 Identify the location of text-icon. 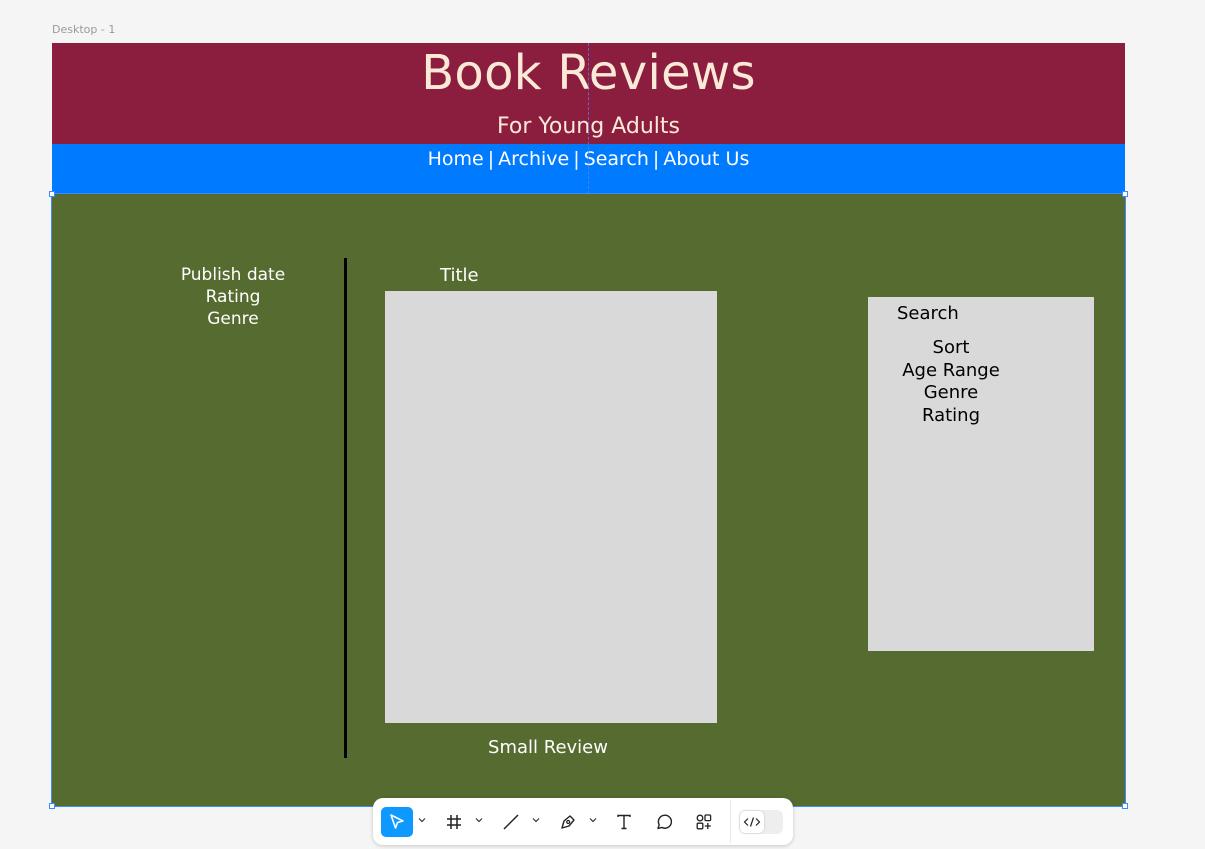
(624, 822).